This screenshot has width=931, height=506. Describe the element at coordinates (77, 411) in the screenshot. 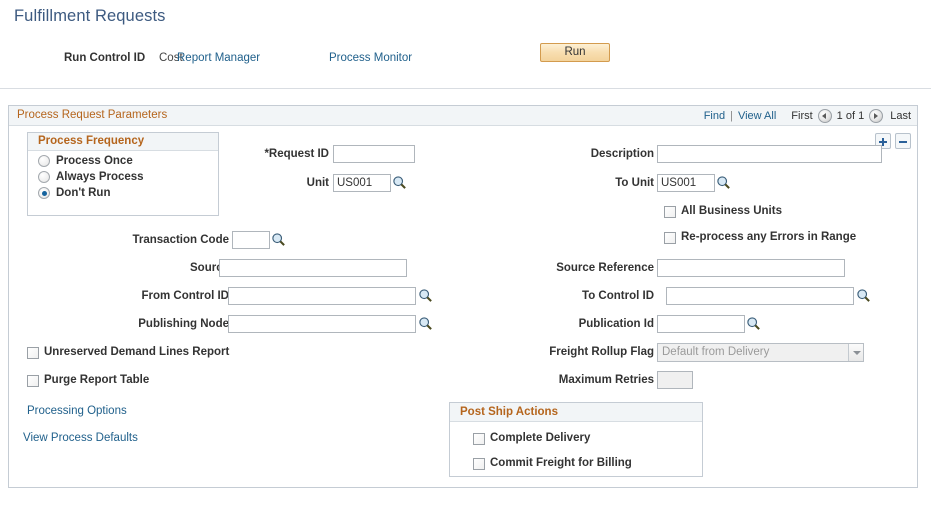

I see `processing-options-link: Processing Options` at that location.